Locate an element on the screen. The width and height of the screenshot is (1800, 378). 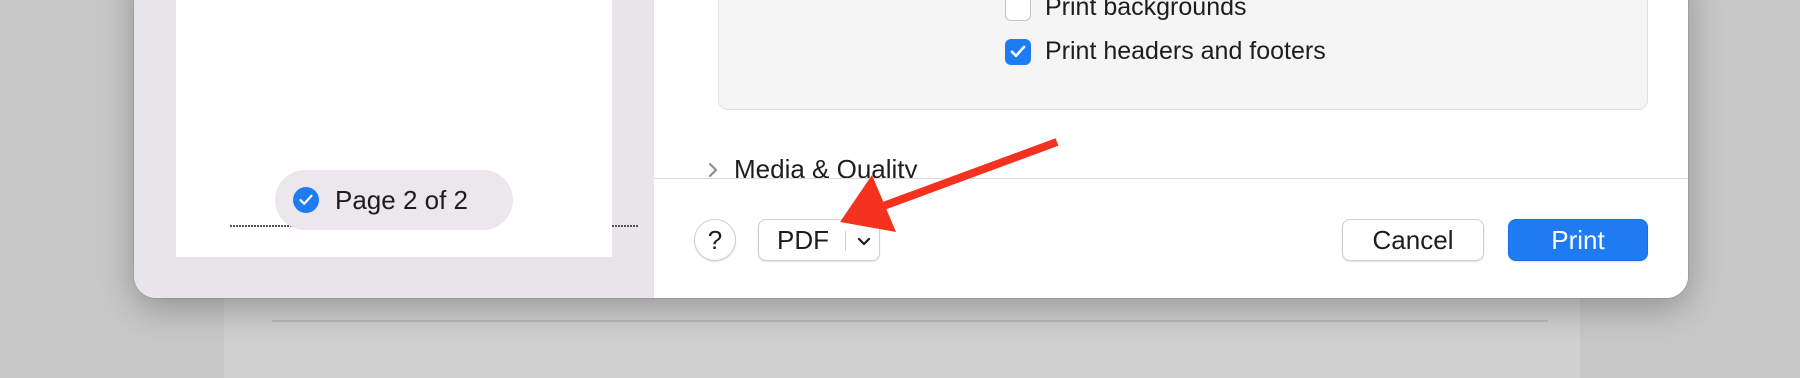
checkmark-icon is located at coordinates (1018, 51).